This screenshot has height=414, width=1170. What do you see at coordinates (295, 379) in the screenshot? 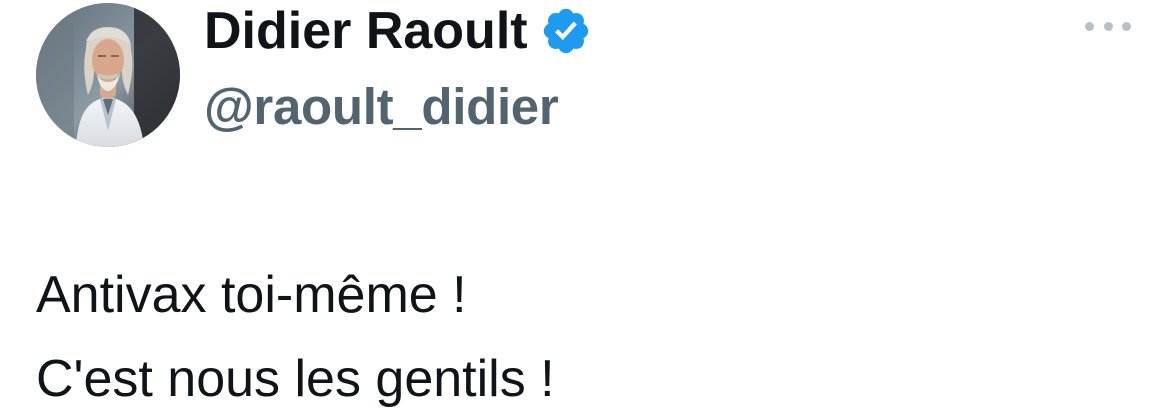
I see `tweet-line: C'est nous les gentils !` at bounding box center [295, 379].